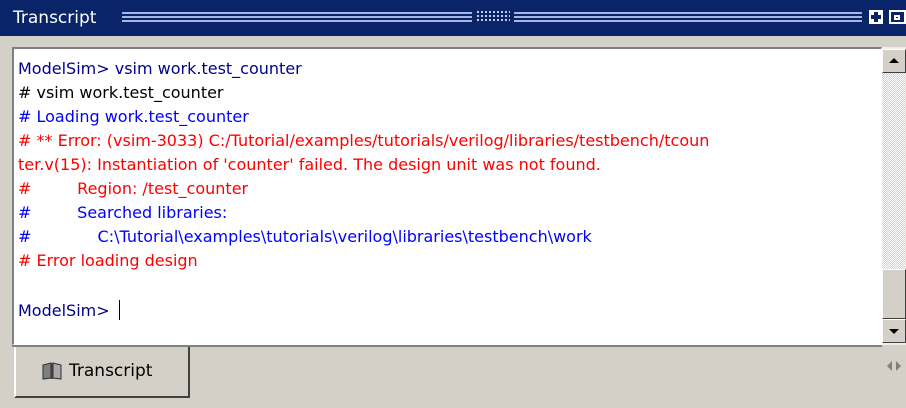  I want to click on transcript-line: # Region: /test_counter, so click(133, 188).